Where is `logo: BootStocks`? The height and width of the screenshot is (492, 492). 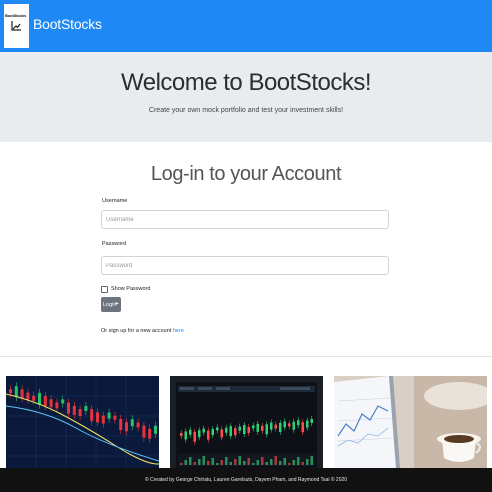 logo: BootStocks is located at coordinates (16, 26).